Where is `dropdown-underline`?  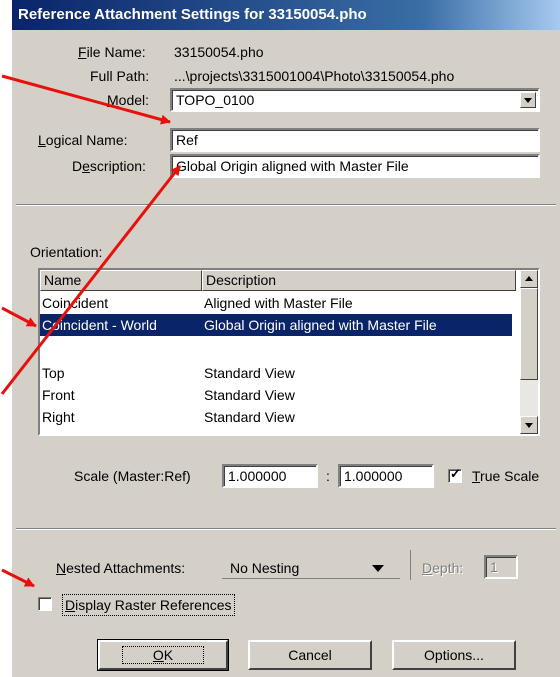 dropdown-underline is located at coordinates (311, 578).